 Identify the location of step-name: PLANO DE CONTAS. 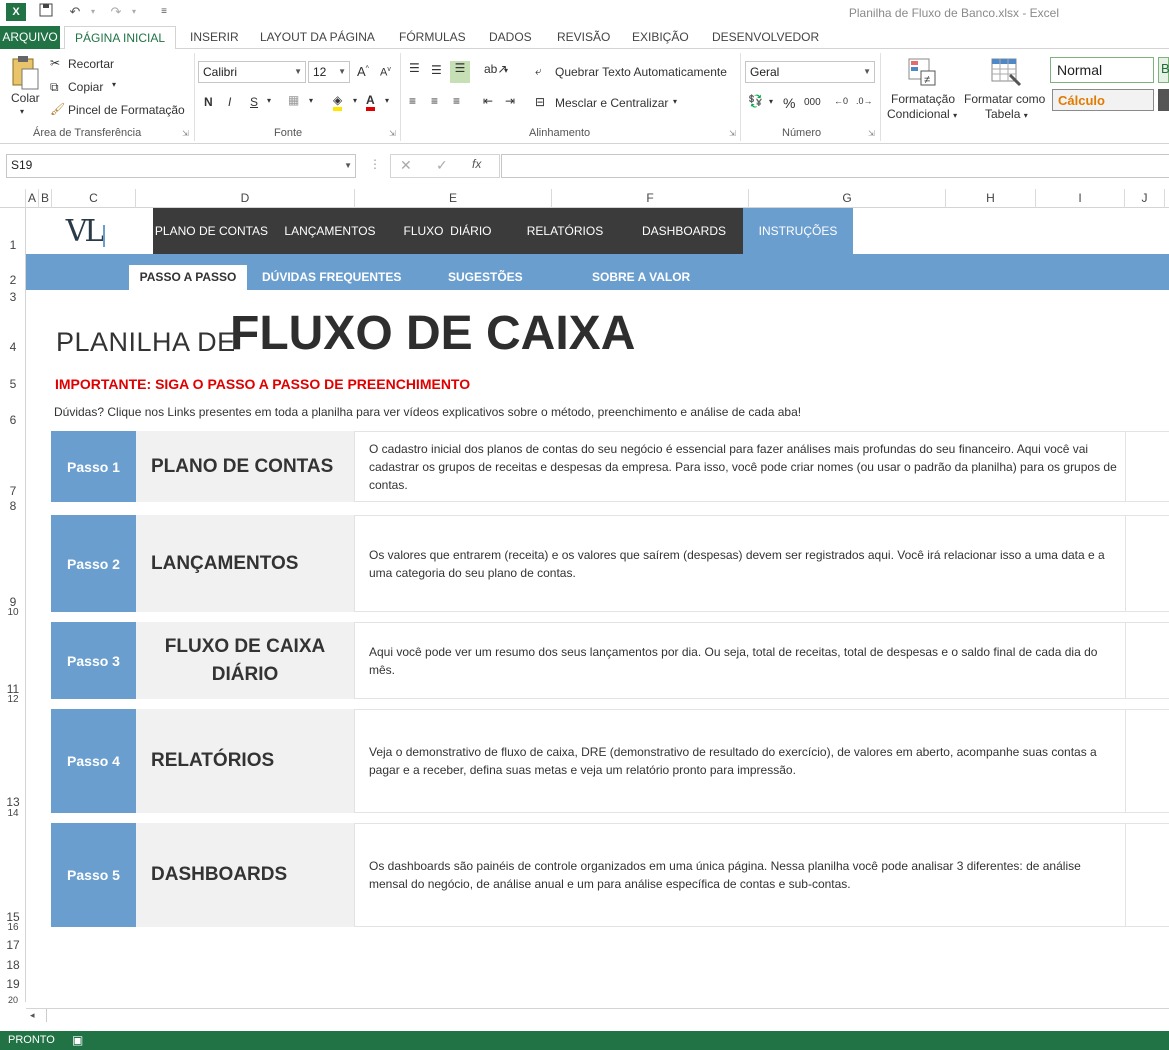
(245, 466).